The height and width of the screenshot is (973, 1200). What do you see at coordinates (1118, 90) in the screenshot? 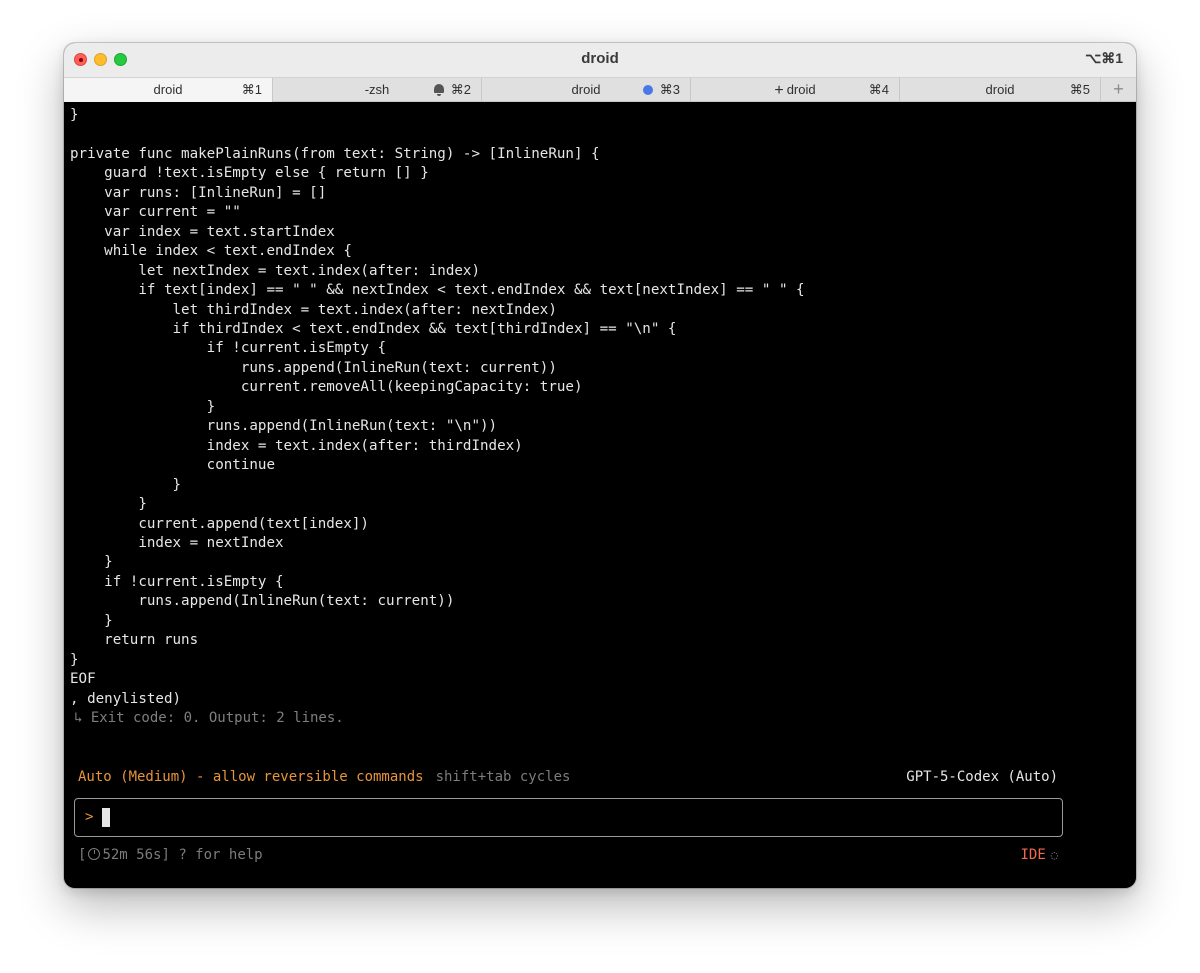
I see `new-tab-button: +` at bounding box center [1118, 90].